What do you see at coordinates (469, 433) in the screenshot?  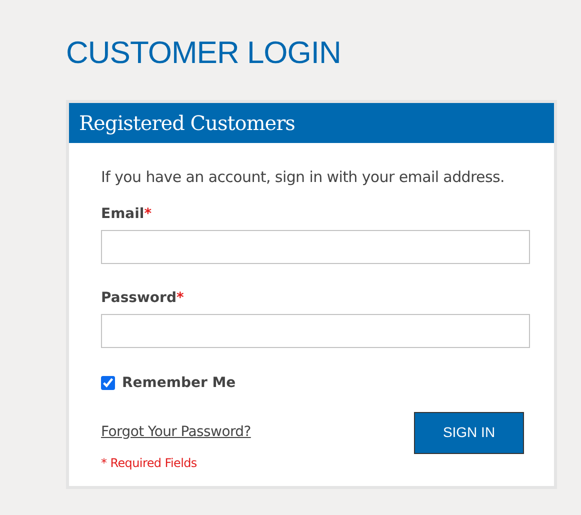 I see `sign-in-button: SIGN IN` at bounding box center [469, 433].